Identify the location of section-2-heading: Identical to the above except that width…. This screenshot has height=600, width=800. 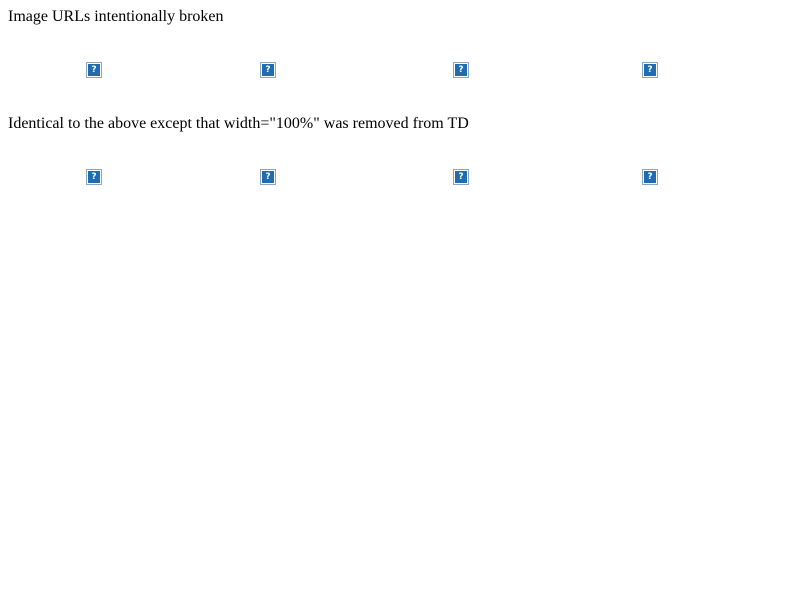
(238, 123).